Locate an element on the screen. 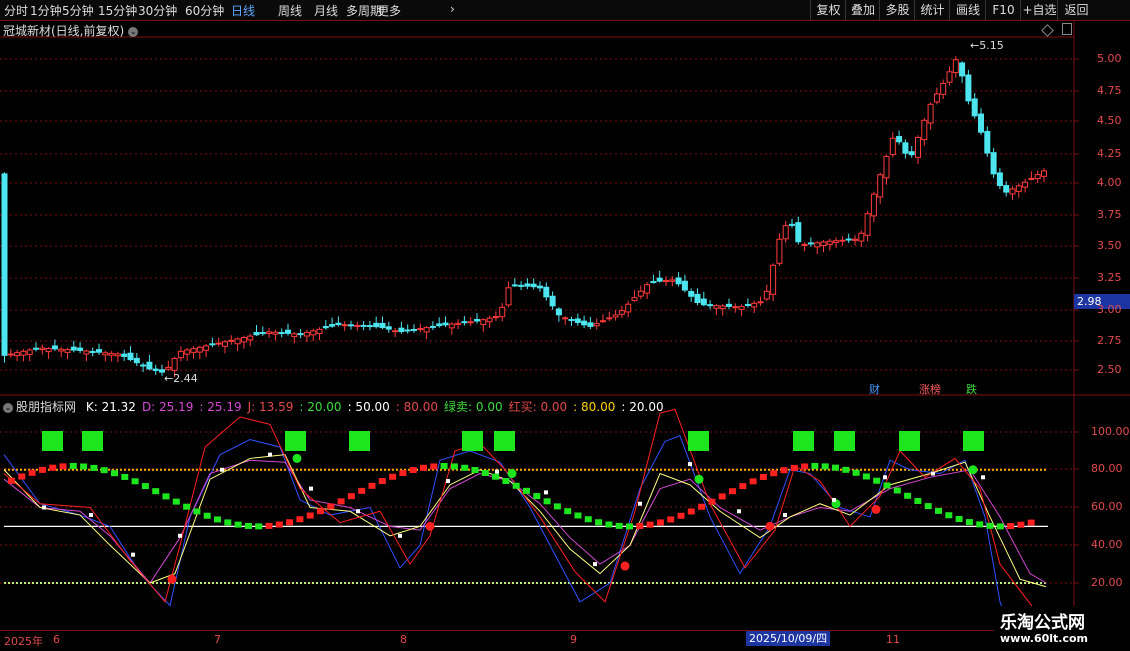 This screenshot has width=1130, height=651. panel-toggle-icon is located at coordinates (1067, 29).